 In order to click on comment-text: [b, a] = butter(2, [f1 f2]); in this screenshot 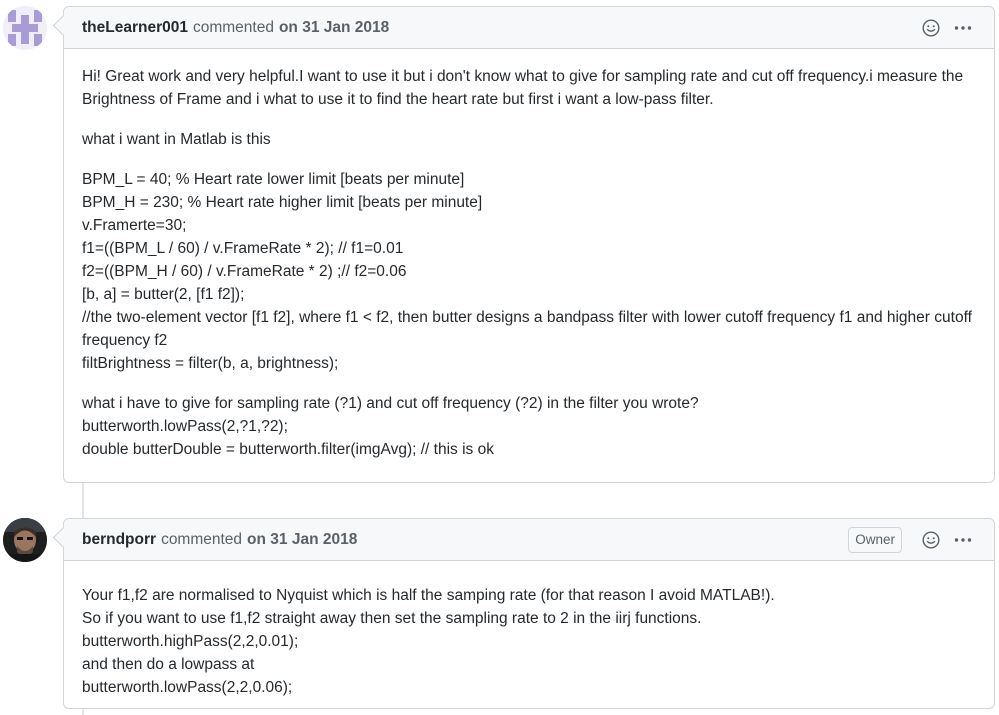, I will do `click(163, 294)`.